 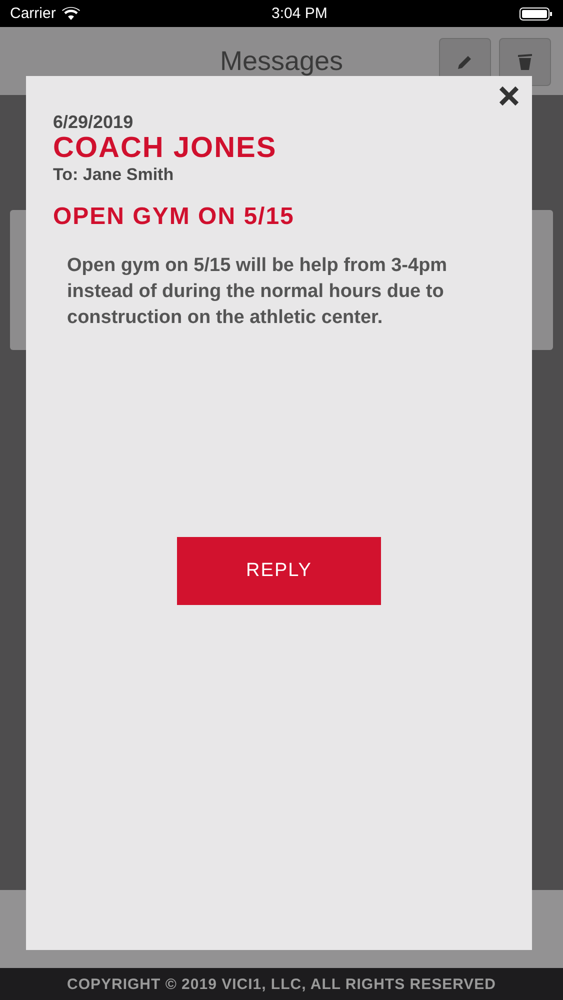 I want to click on message-subject: OPEN GYM ON 5/15, so click(x=173, y=216).